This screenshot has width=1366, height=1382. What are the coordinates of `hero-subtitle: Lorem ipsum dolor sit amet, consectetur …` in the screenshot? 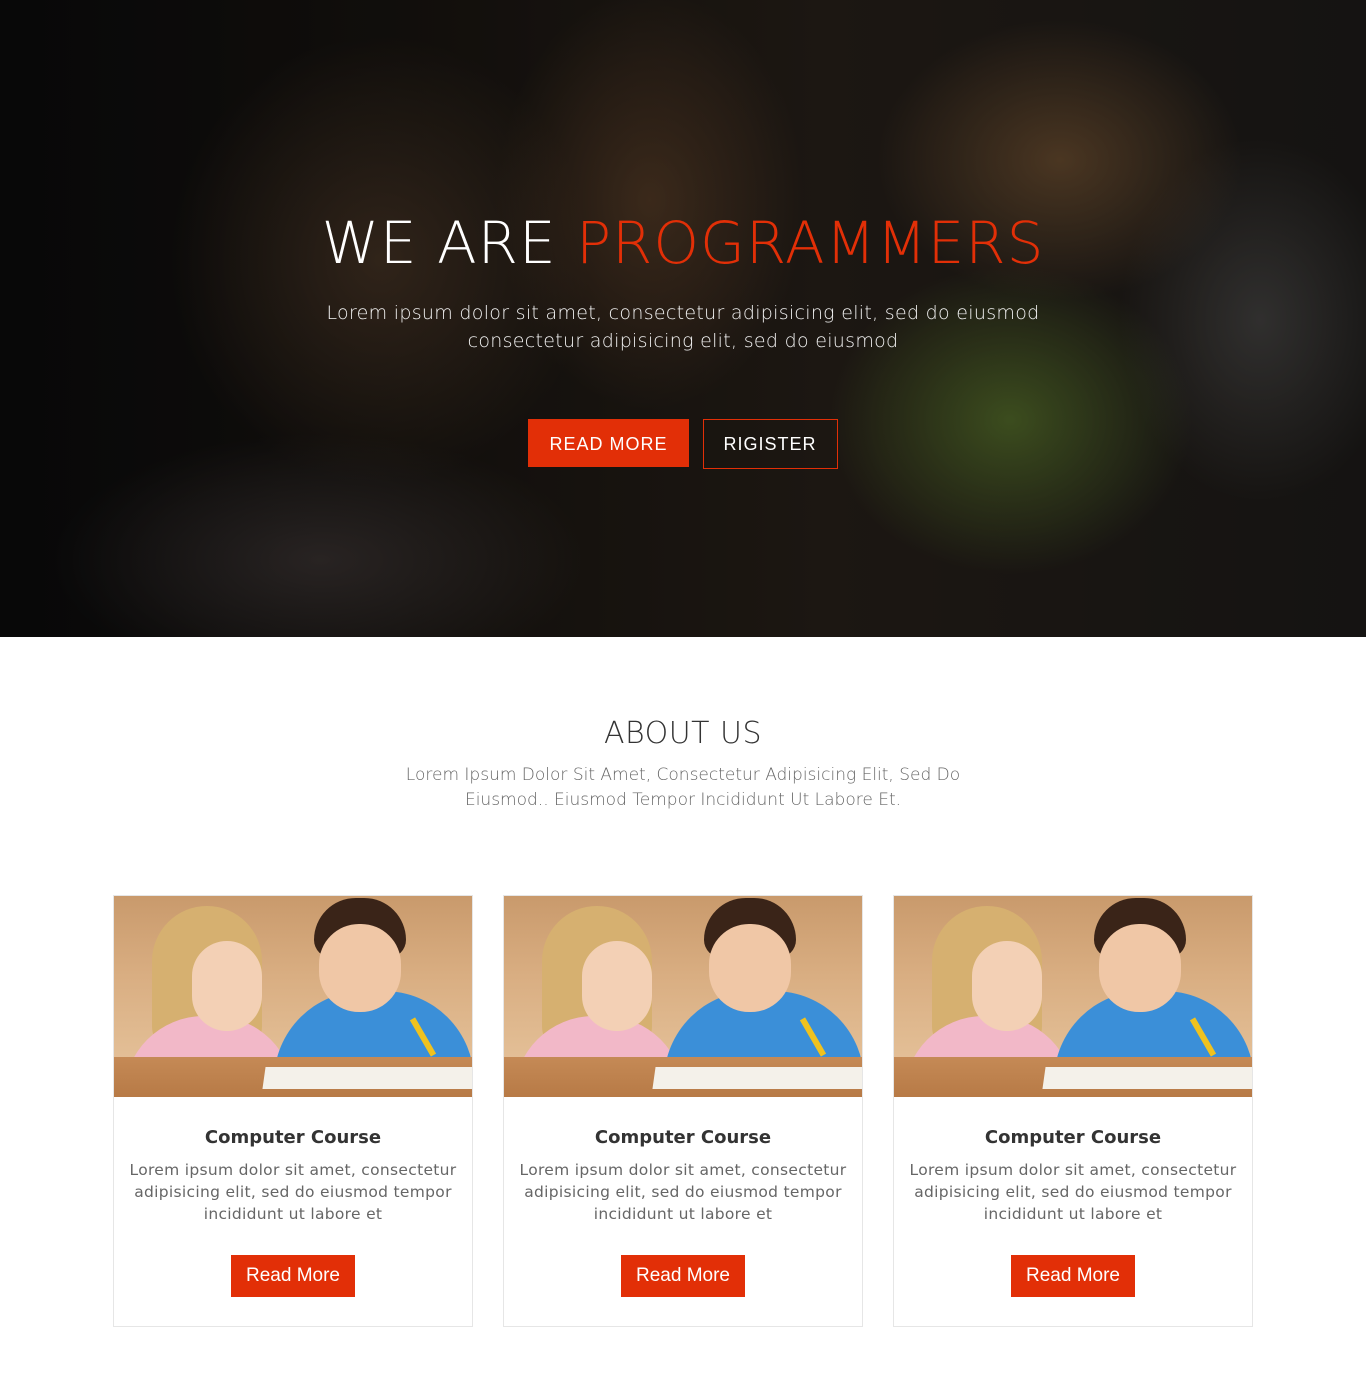 It's located at (683, 327).